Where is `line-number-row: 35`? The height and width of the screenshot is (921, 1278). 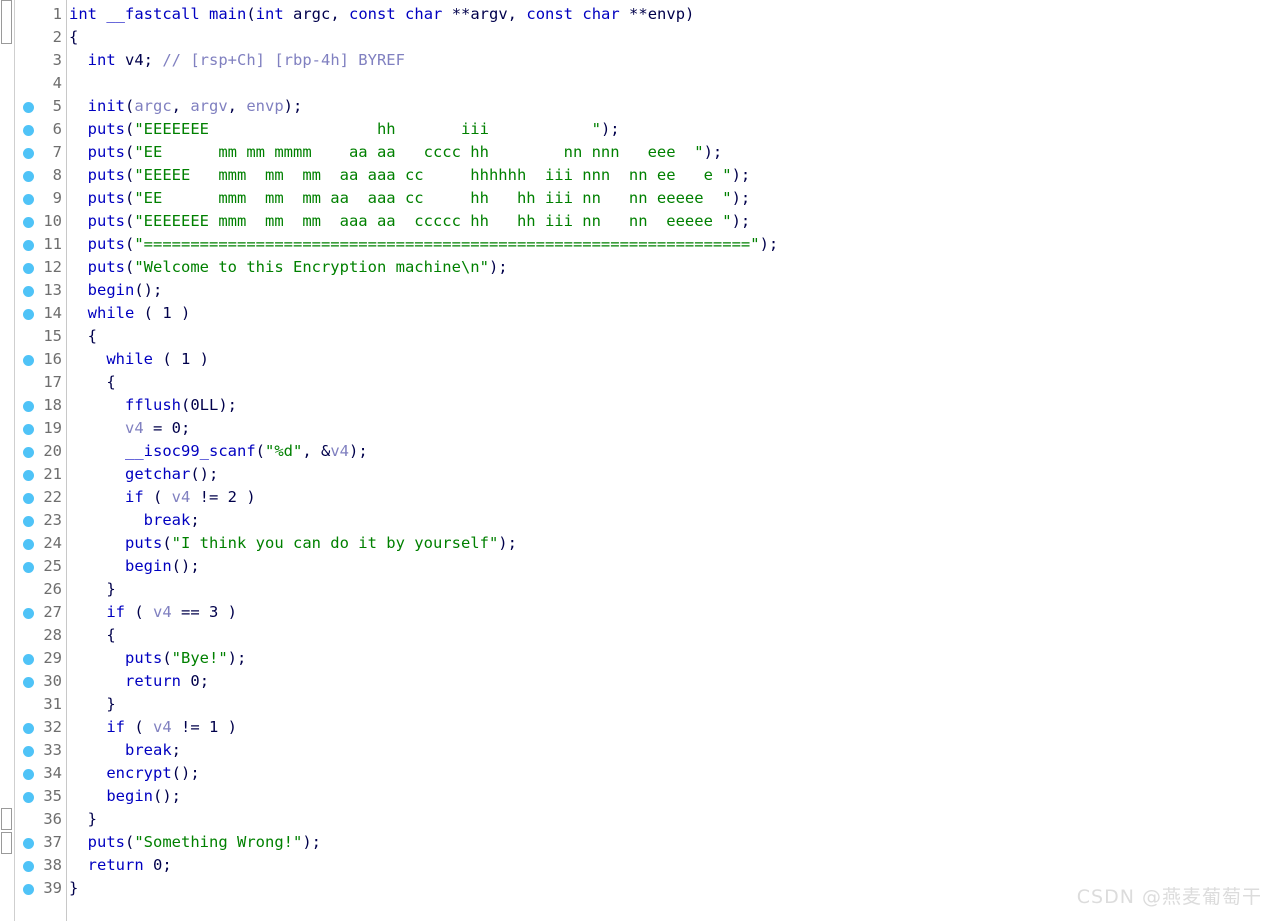
line-number-row: 35 is located at coordinates (40, 796).